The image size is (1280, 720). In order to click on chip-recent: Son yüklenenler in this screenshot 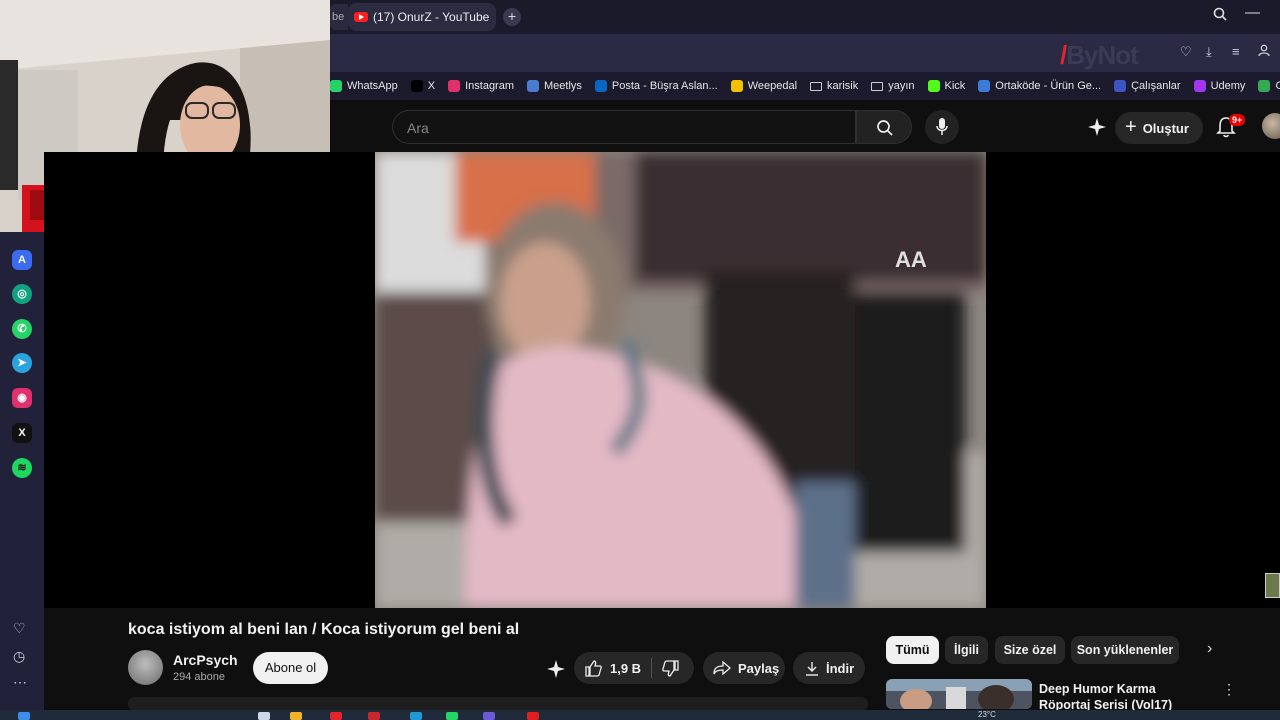, I will do `click(1125, 650)`.